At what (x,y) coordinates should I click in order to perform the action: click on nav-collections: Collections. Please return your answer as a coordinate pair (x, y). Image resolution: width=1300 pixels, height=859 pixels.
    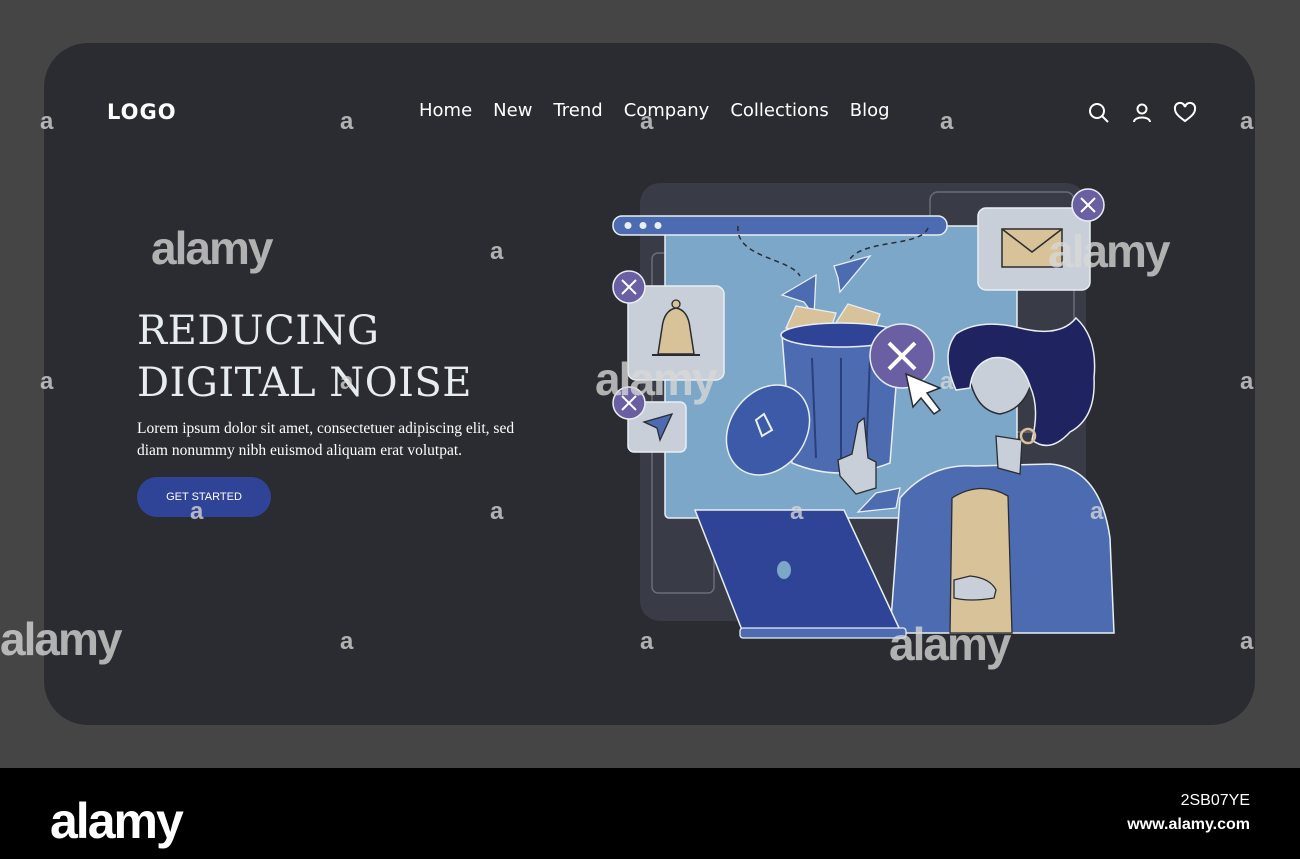
    Looking at the image, I should click on (779, 110).